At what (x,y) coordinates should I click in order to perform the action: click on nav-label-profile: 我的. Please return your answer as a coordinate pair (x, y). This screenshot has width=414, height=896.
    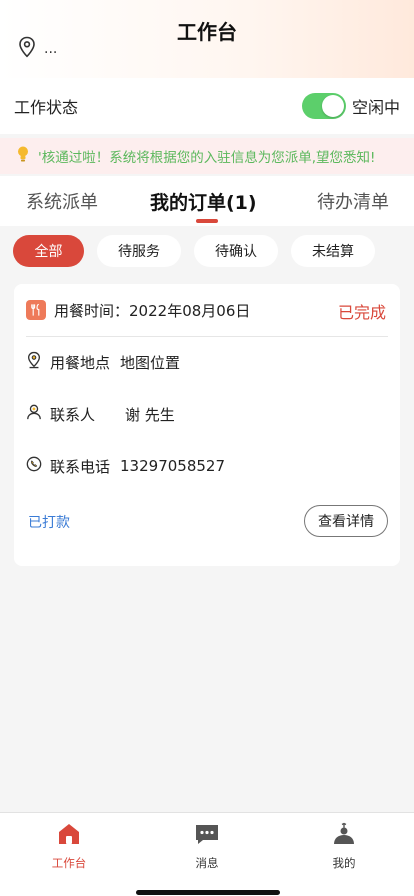
    Looking at the image, I should click on (344, 863).